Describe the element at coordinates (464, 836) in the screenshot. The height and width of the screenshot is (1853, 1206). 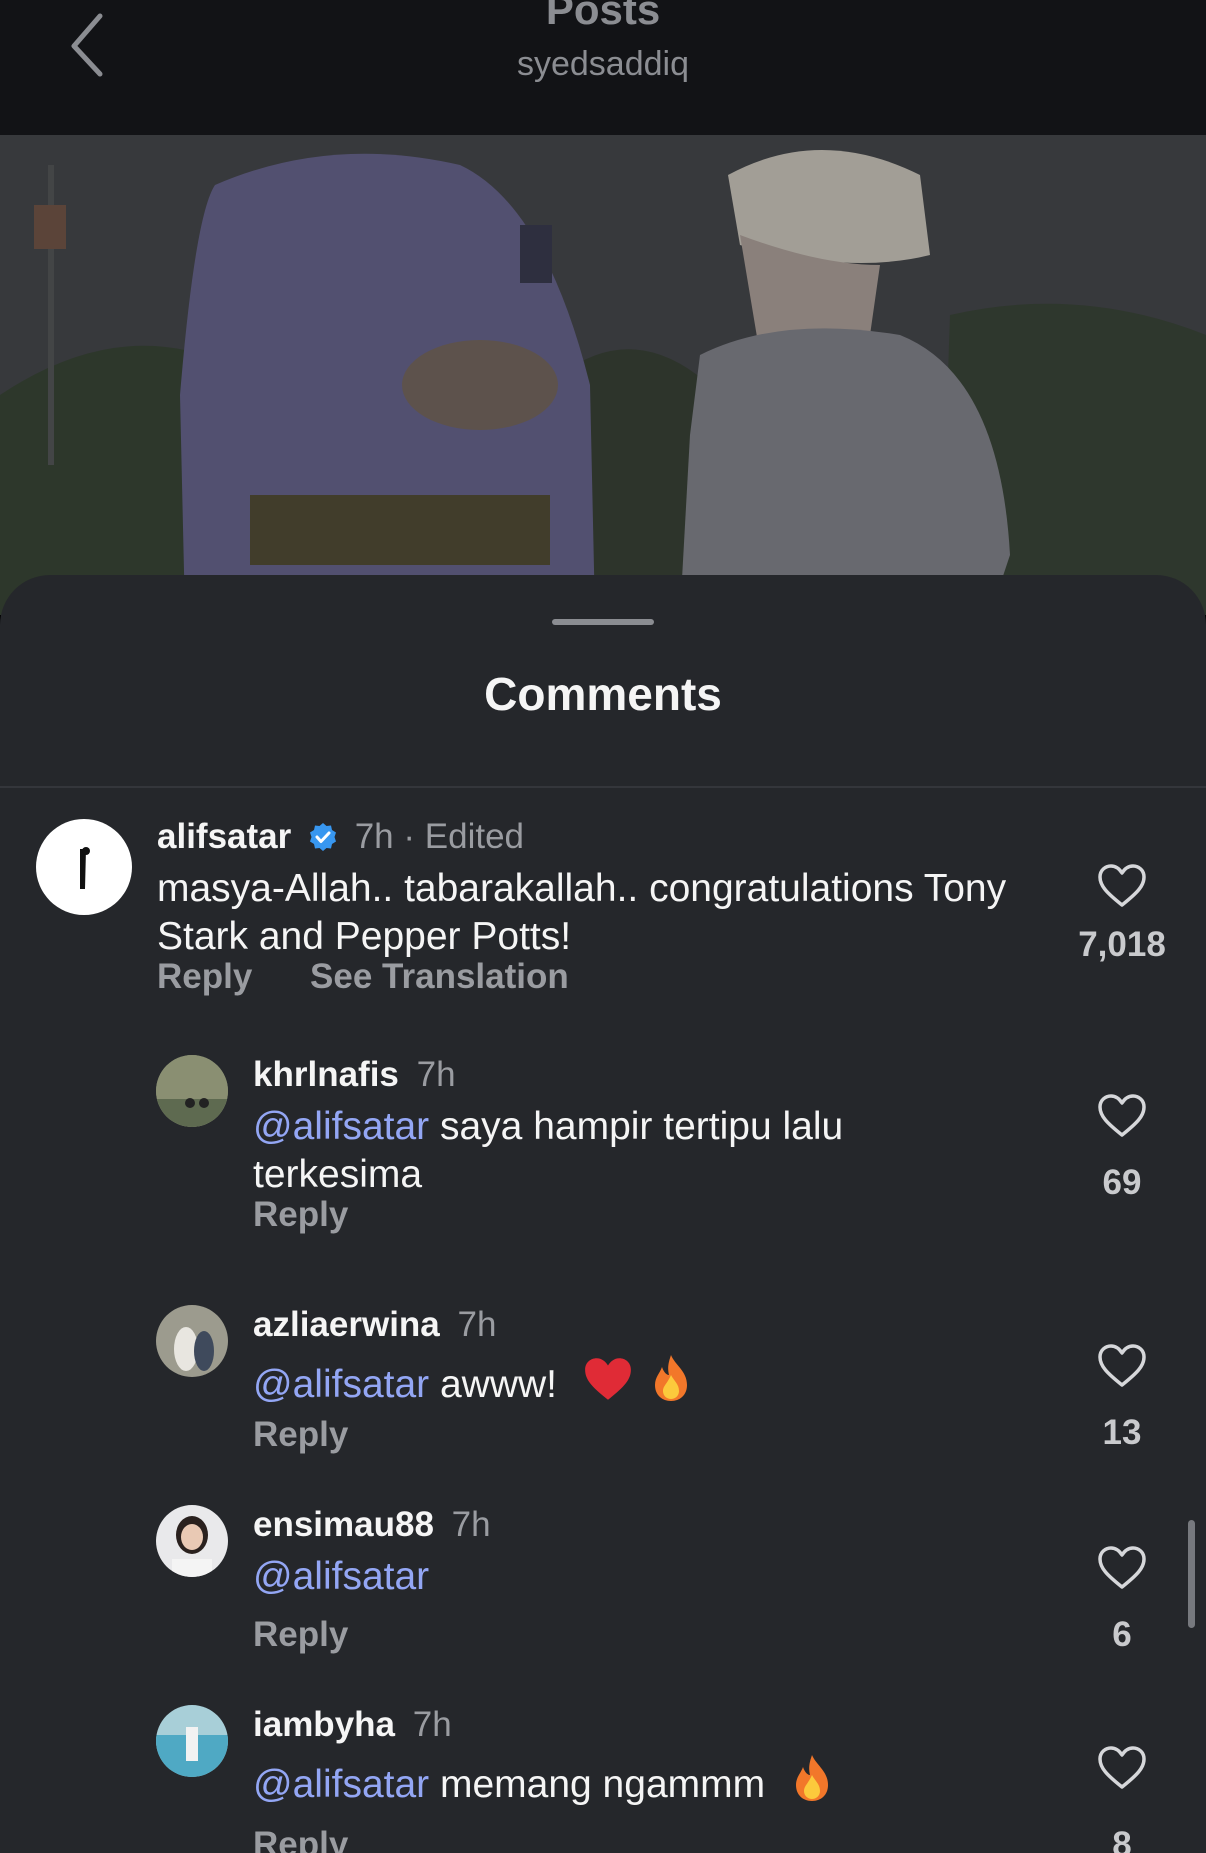
I see `comment-edited-label: · Edited` at that location.